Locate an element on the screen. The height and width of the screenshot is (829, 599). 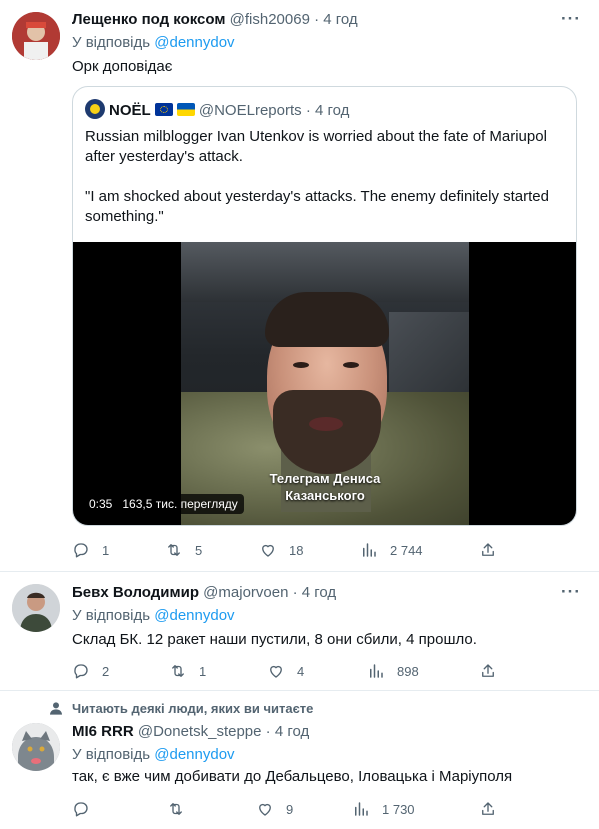
retweet-button is located at coordinates (182, 809).